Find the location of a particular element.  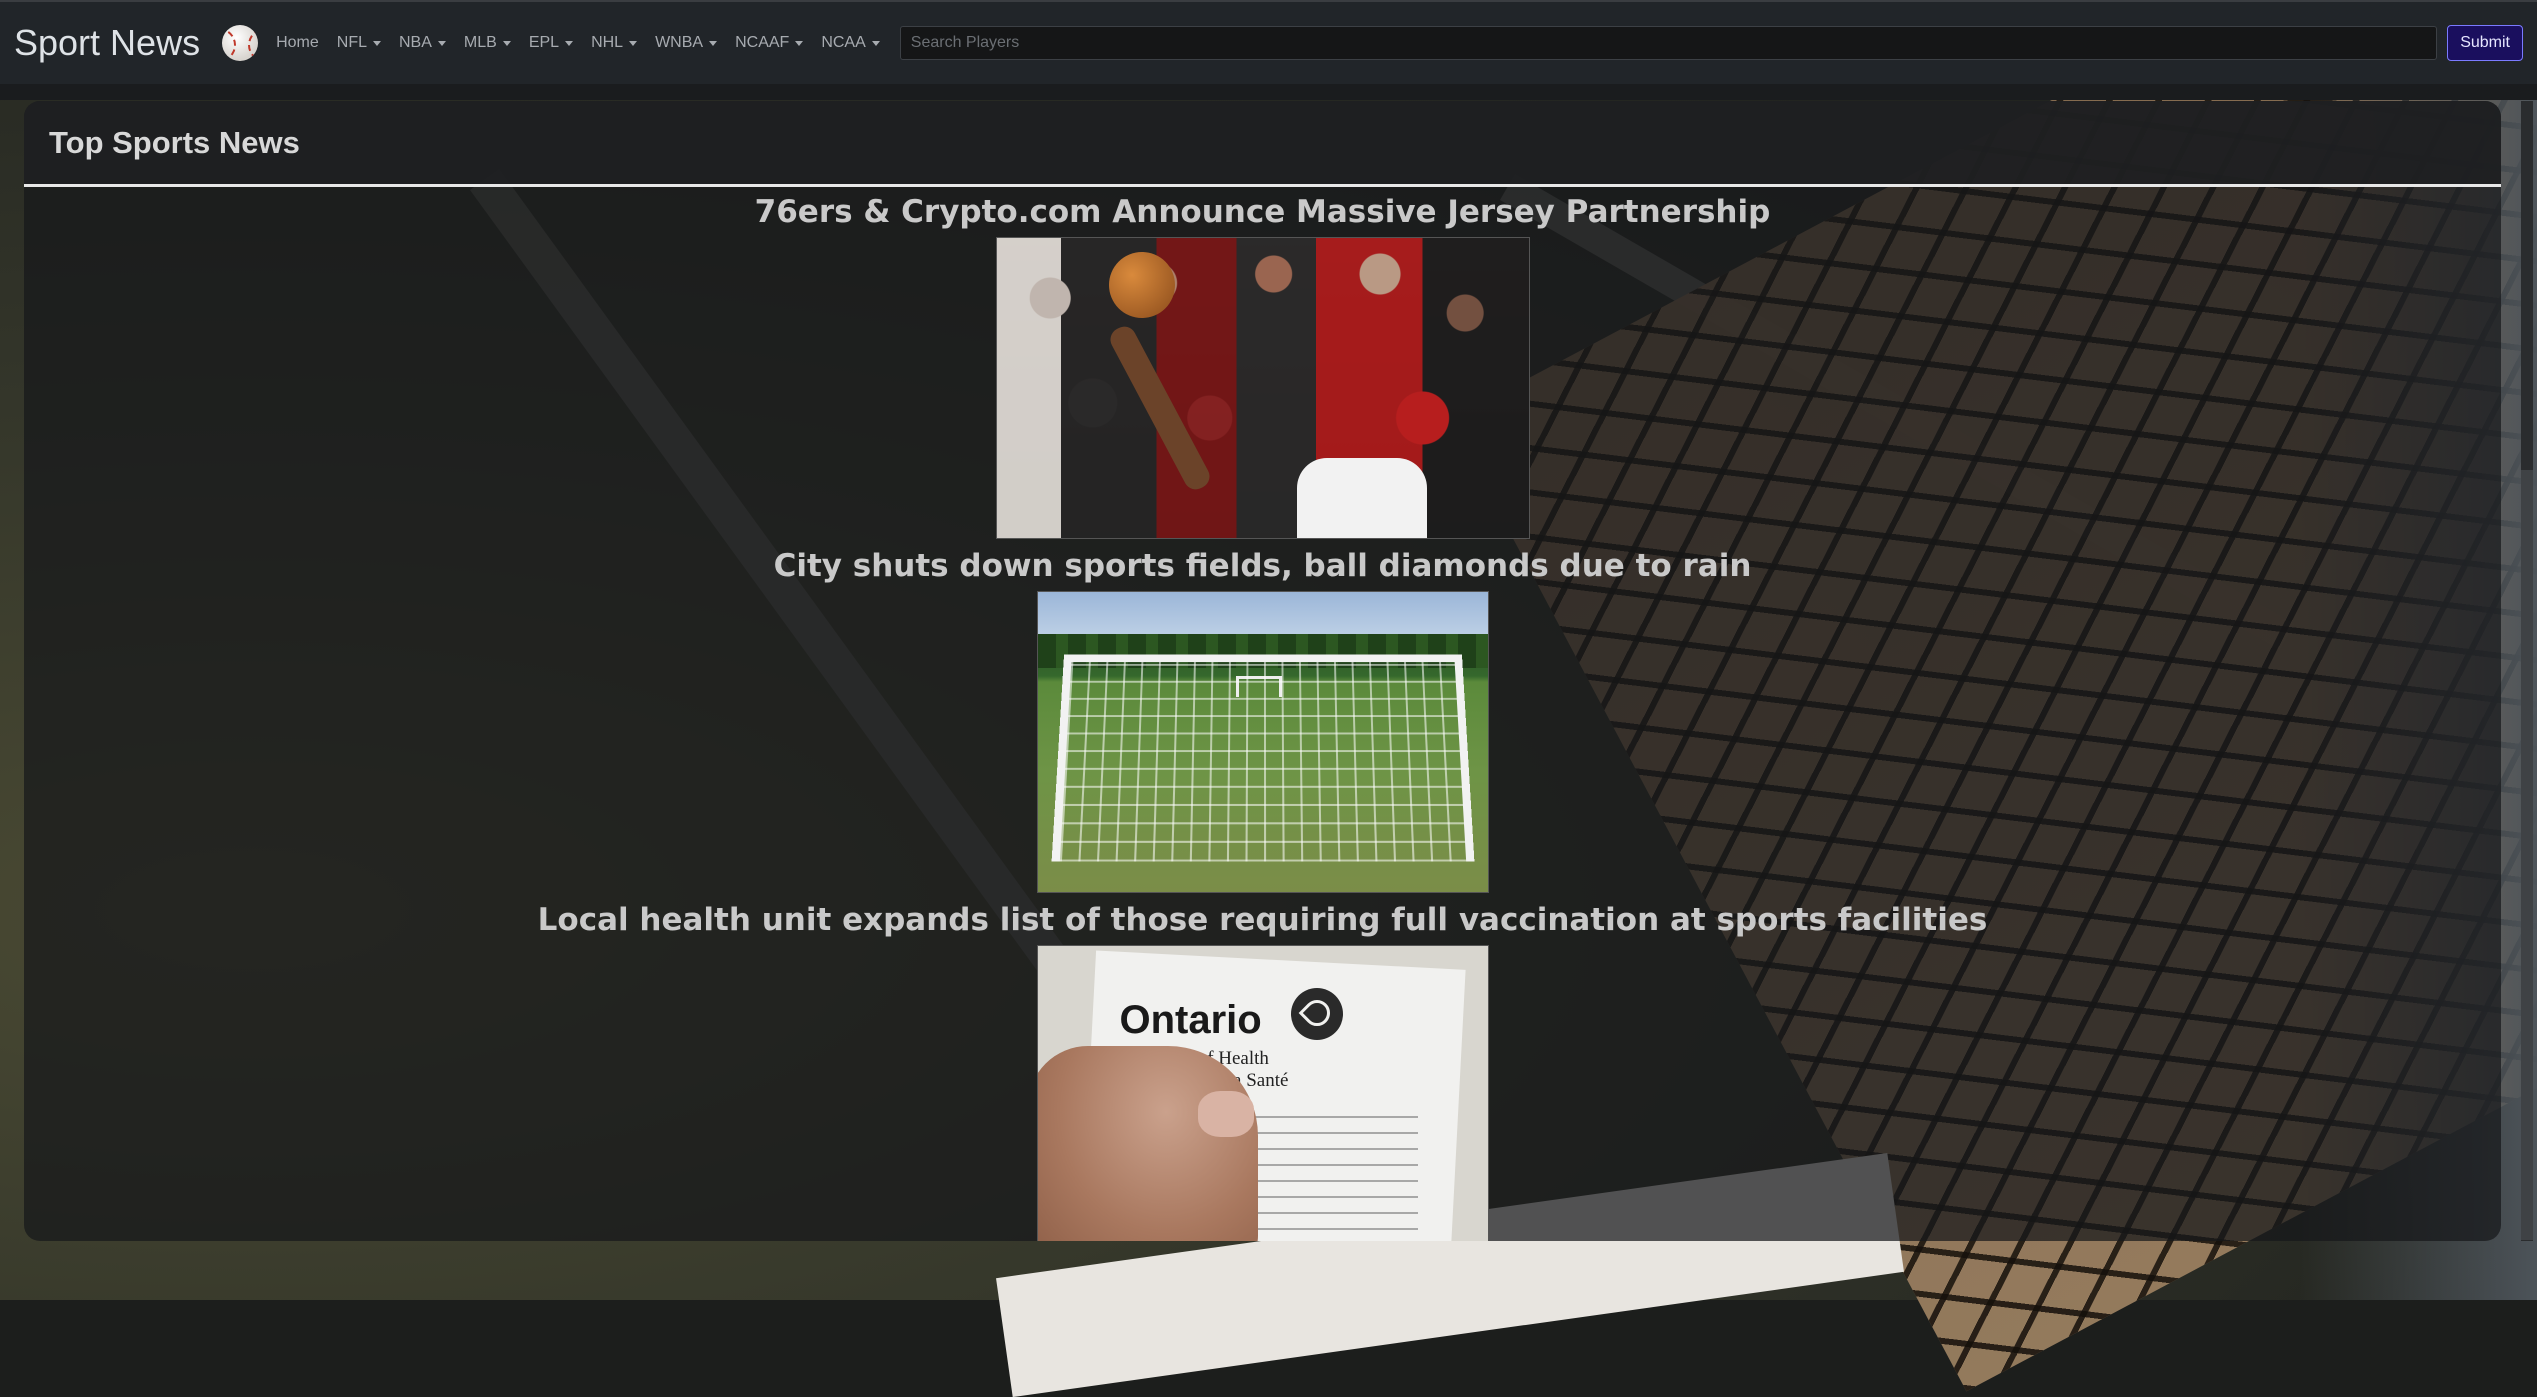

page-title: Top Sports News is located at coordinates (174, 143).